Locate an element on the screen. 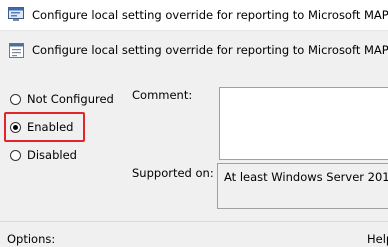  comment-label: Comment: is located at coordinates (162, 95).